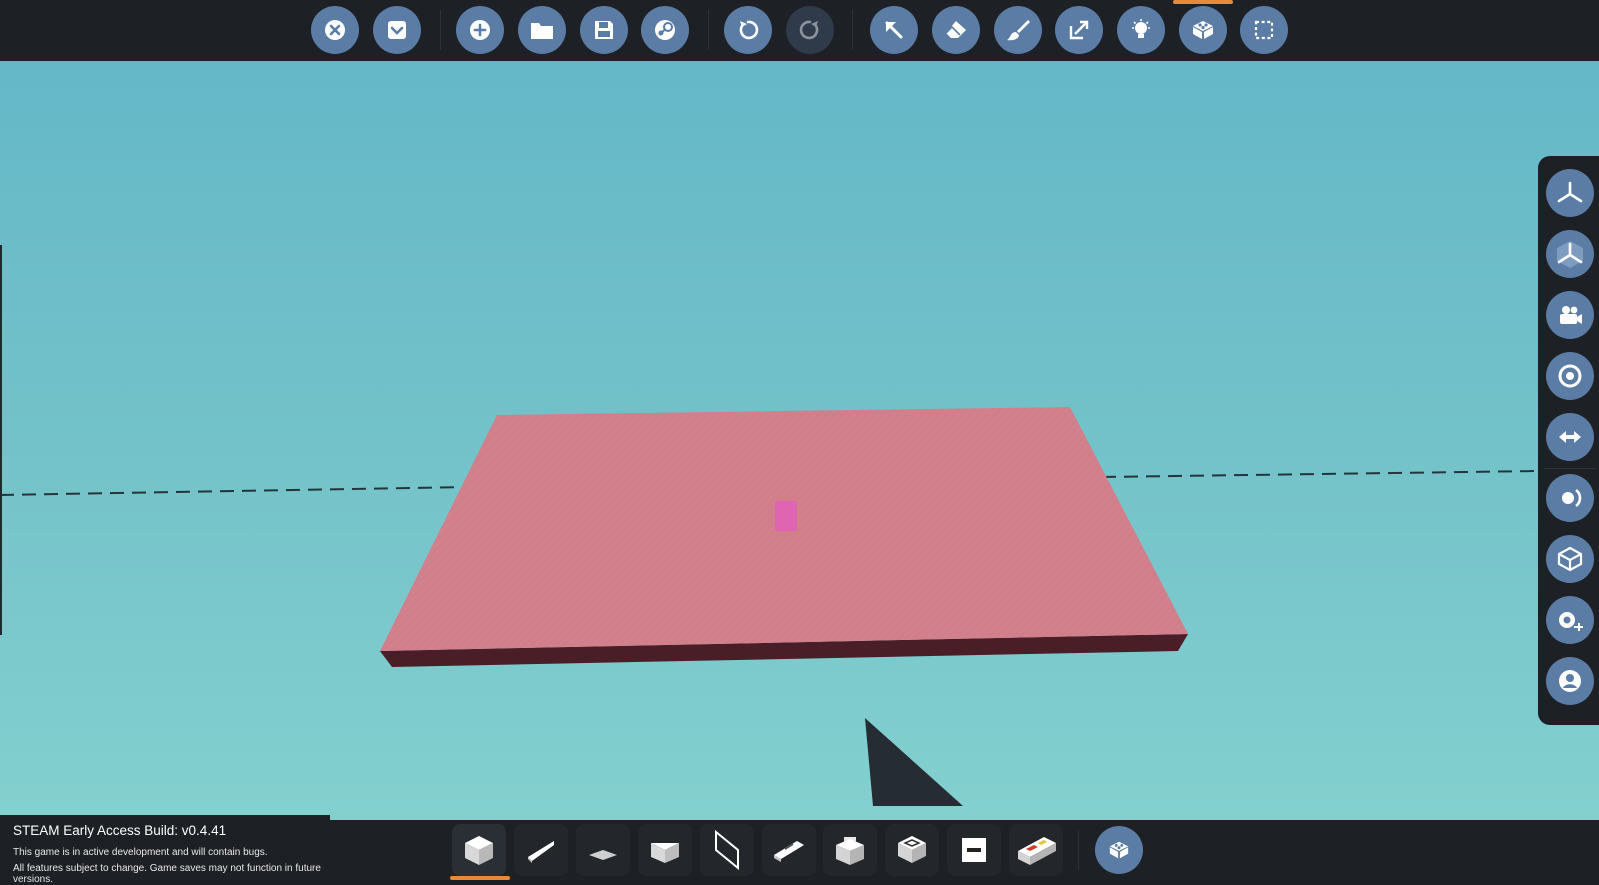 This screenshot has width=1599, height=885. I want to click on new-build-button, so click(480, 30).